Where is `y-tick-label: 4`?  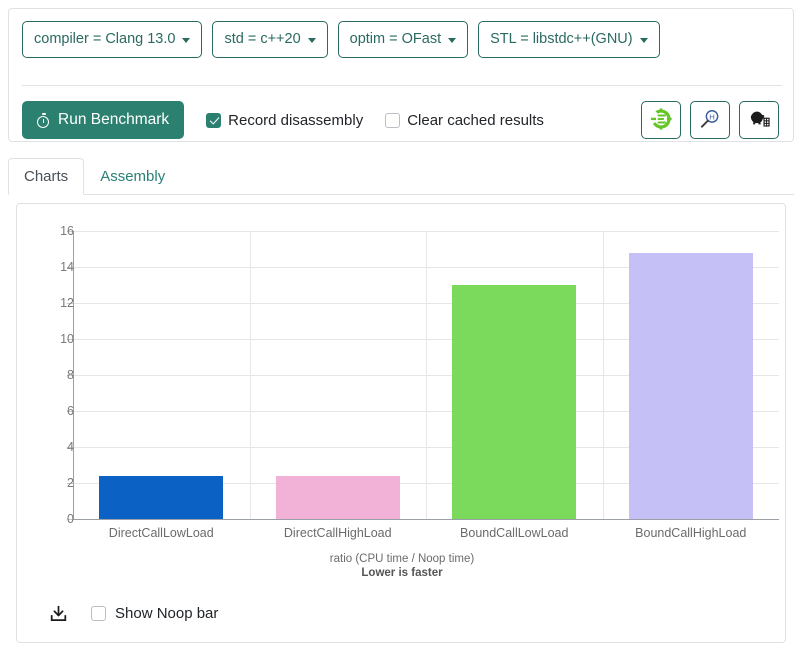 y-tick-label: 4 is located at coordinates (70, 447).